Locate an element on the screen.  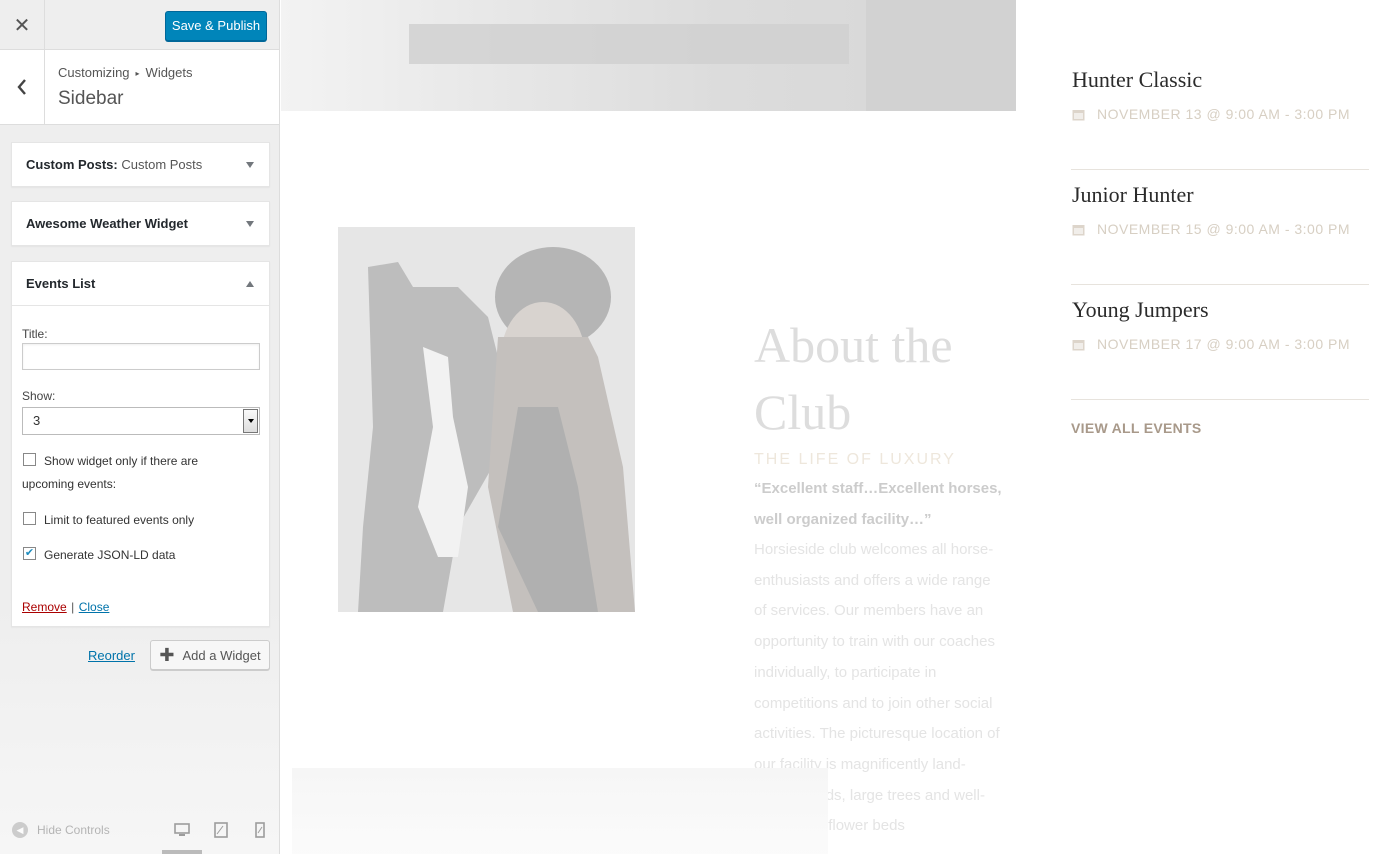
view-all-events-link: VIEW ALL EVENTS is located at coordinates (1136, 428).